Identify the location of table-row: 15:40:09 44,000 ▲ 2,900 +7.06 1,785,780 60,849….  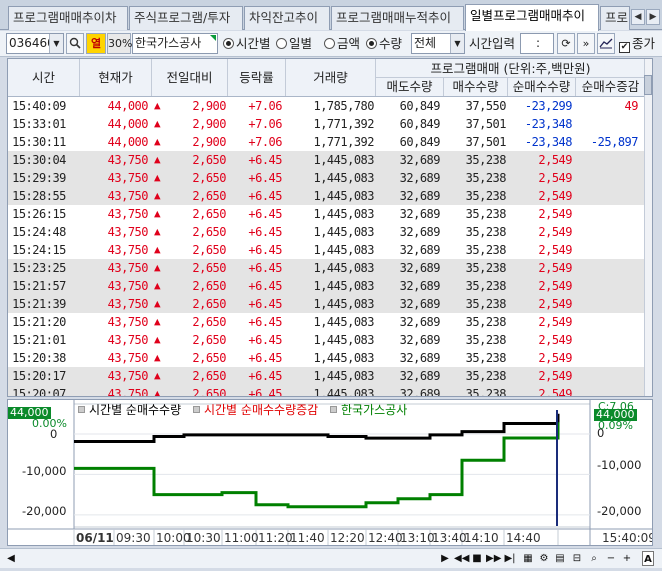
(327, 106).